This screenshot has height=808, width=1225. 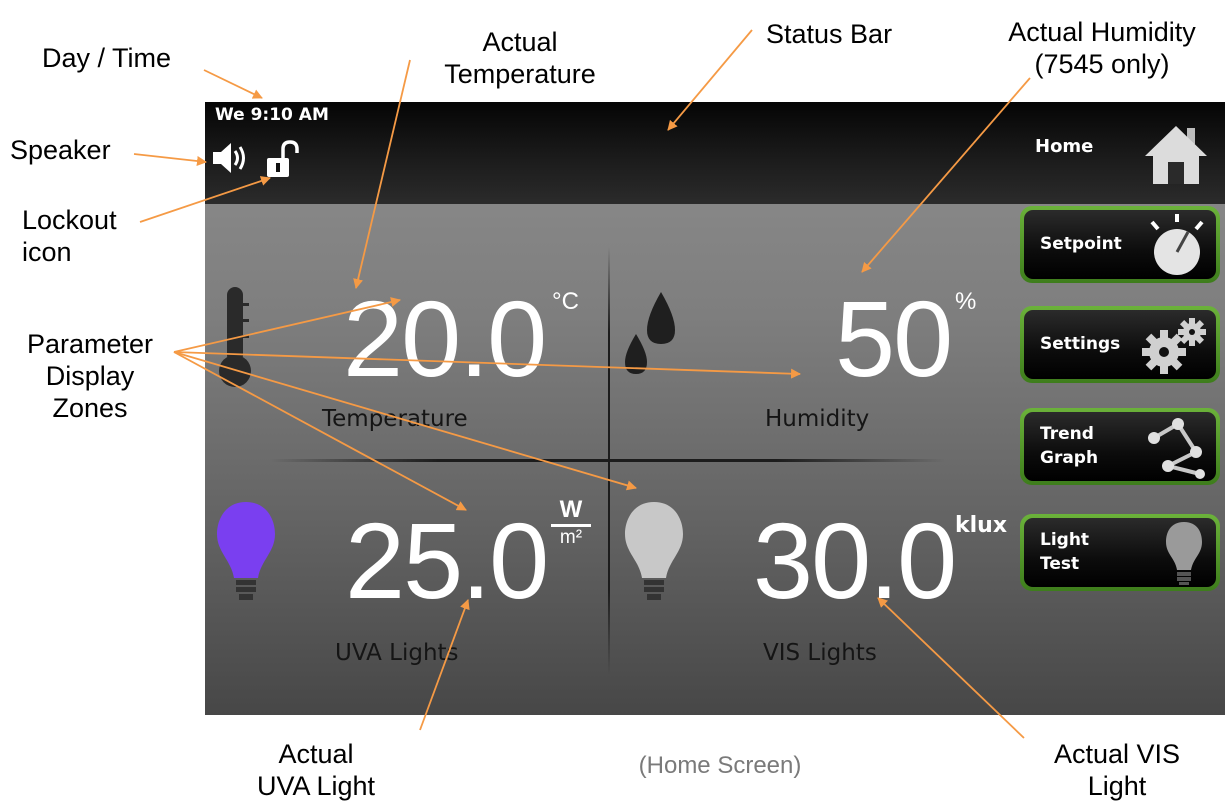 I want to click on arrow-lockout-icon, so click(x=205, y=199).